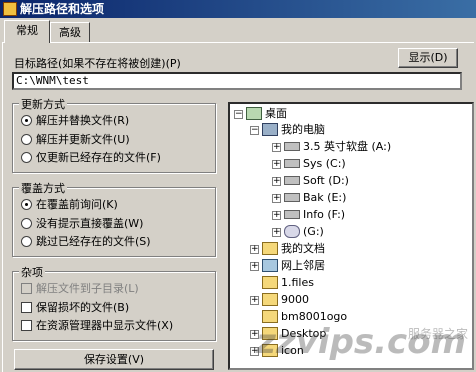  I want to click on tree-node-label: 1.files, so click(297, 282).